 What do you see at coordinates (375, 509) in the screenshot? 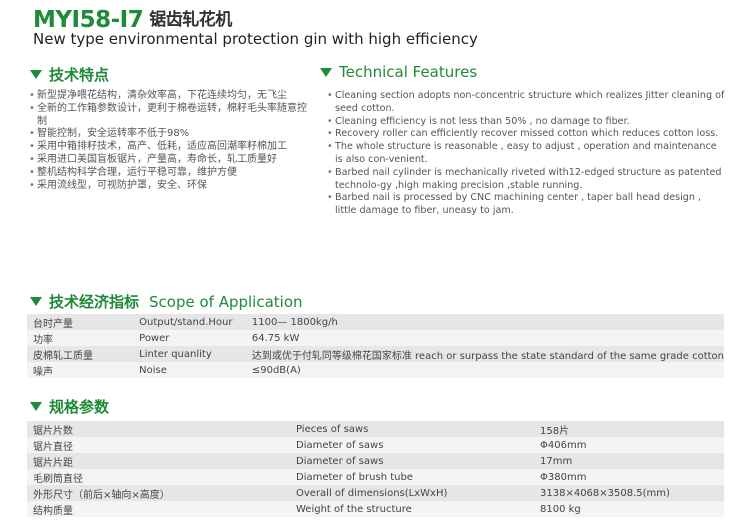
I see `table-row: 结构质量 Weight of the structure 8100 kg` at bounding box center [375, 509].